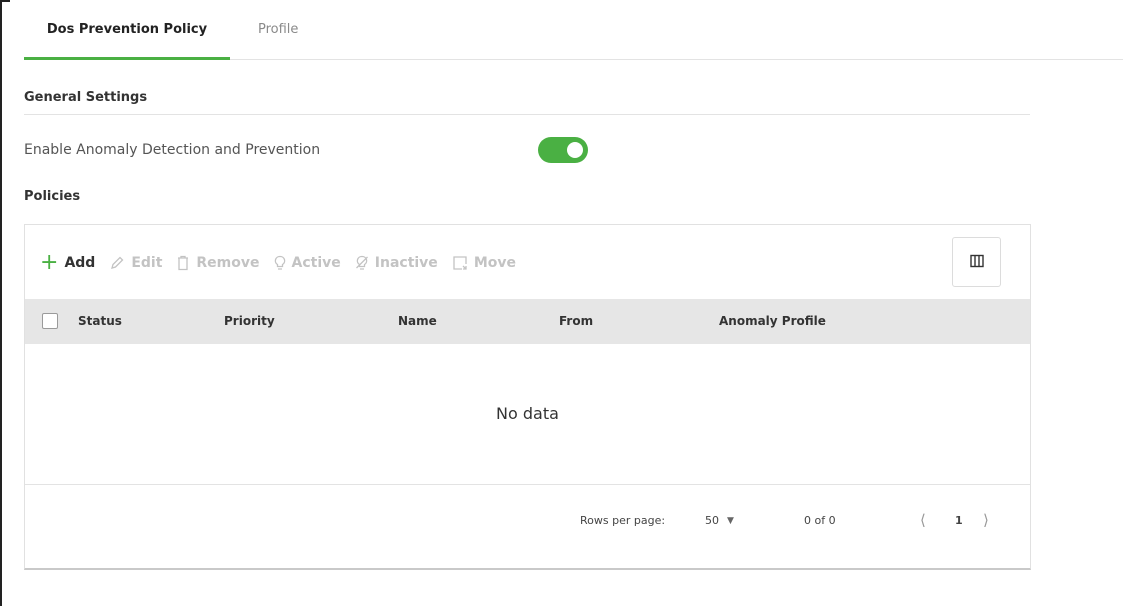 The height and width of the screenshot is (606, 1123). I want to click on inactive-label: Inactive, so click(406, 263).